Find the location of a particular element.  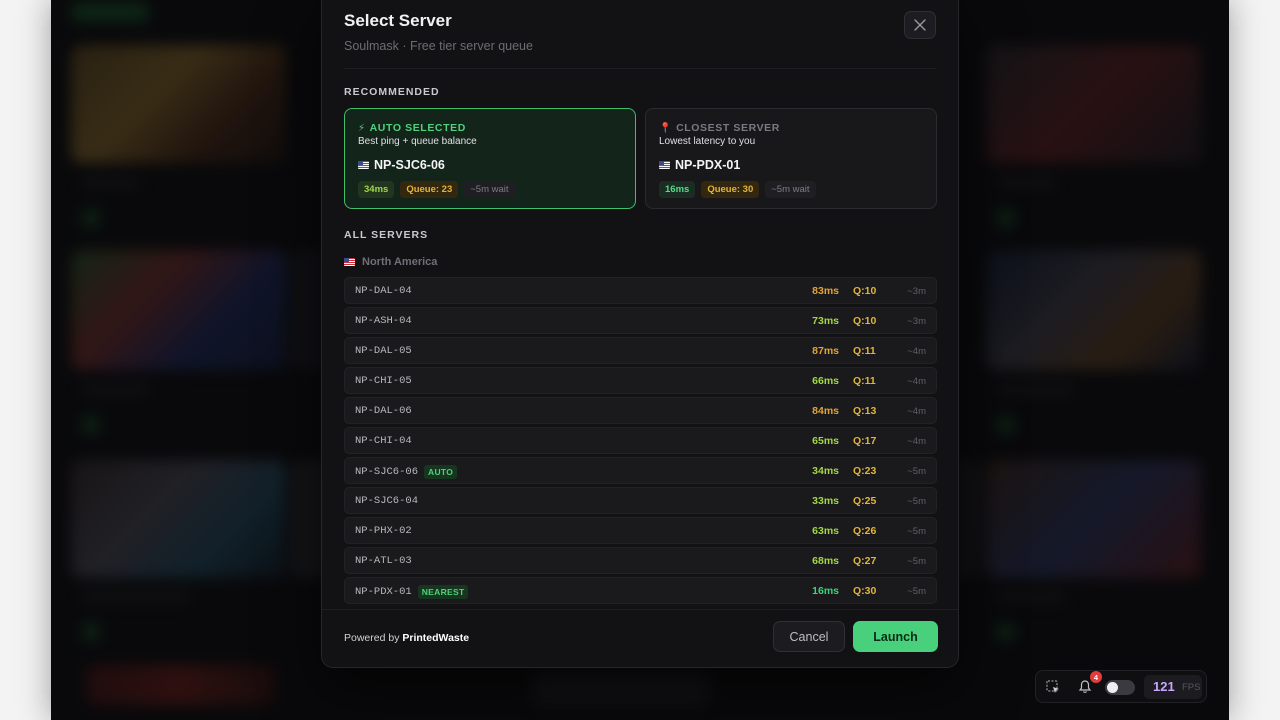

server-name-cell: NP-PHX-02 is located at coordinates (383, 531).